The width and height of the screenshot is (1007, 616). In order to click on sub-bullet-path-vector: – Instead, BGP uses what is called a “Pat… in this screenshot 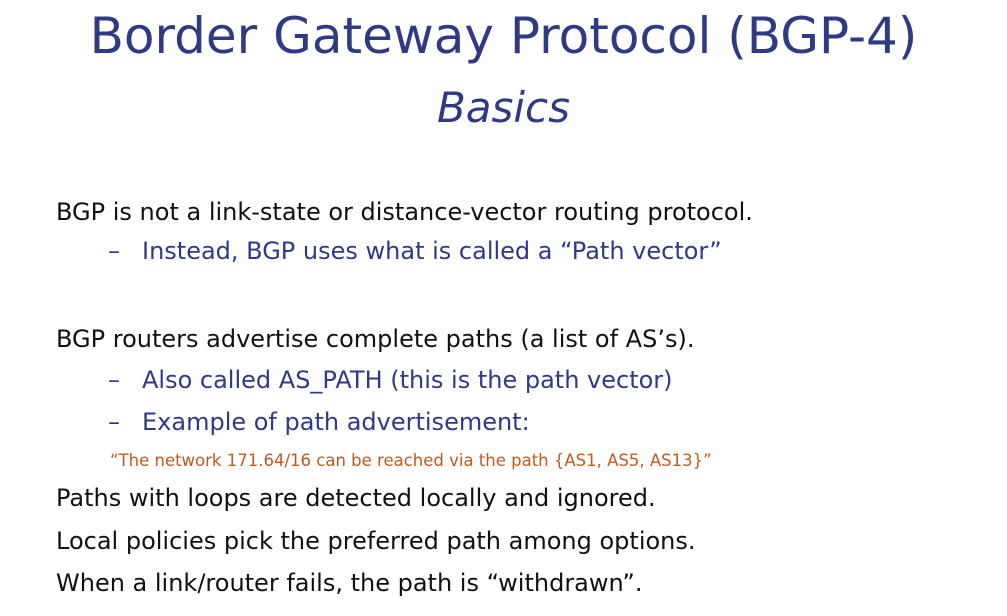, I will do `click(415, 251)`.